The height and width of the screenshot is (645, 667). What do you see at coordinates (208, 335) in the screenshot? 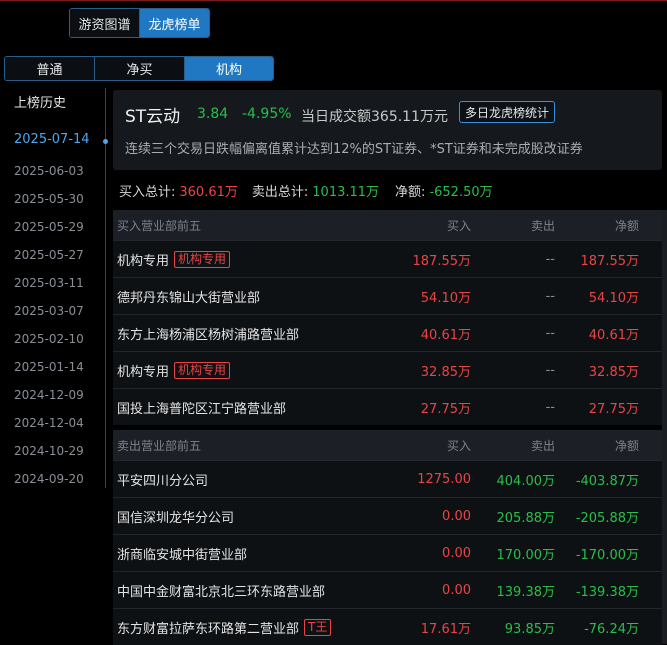
I see `broker-name: 东方上海杨浦区杨树浦路营业部` at bounding box center [208, 335].